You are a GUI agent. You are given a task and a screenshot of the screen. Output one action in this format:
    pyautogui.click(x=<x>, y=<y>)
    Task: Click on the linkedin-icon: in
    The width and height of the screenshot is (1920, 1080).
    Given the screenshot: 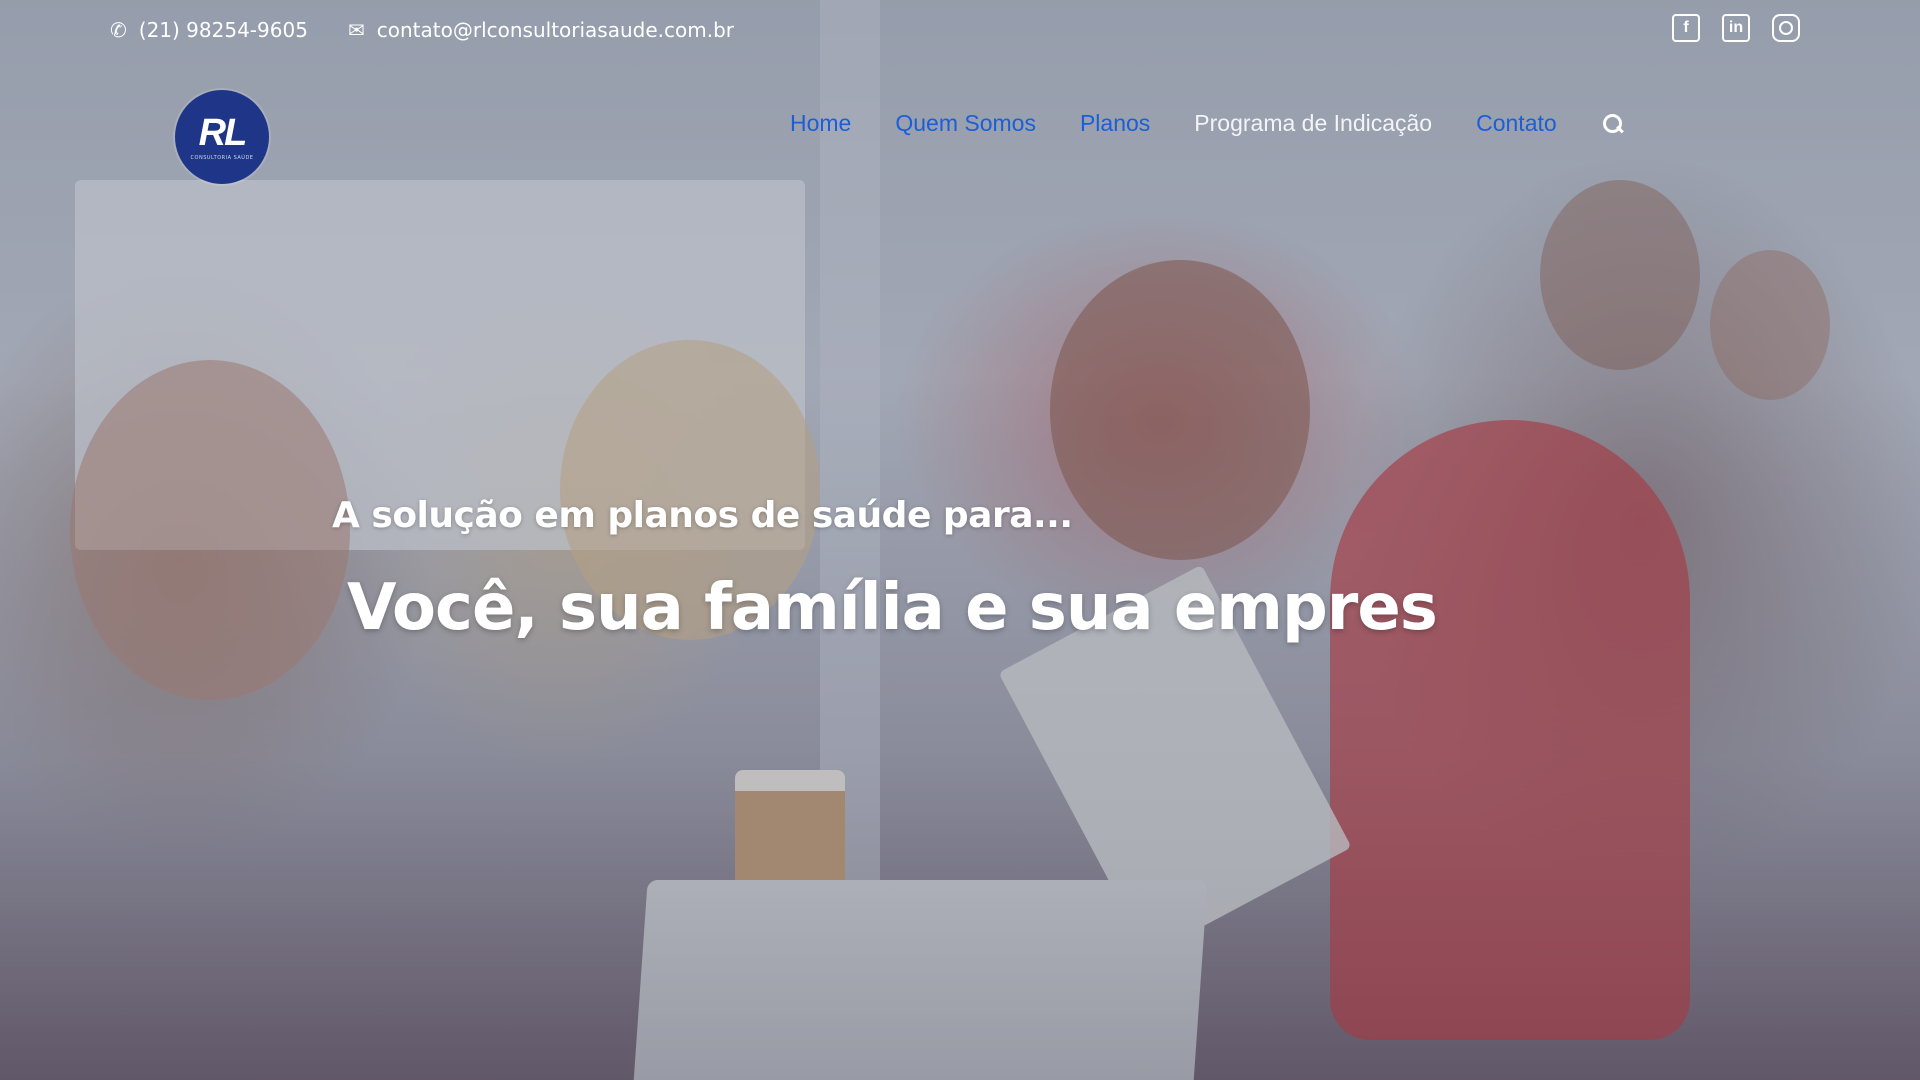 What is the action you would take?
    pyautogui.click(x=1736, y=28)
    